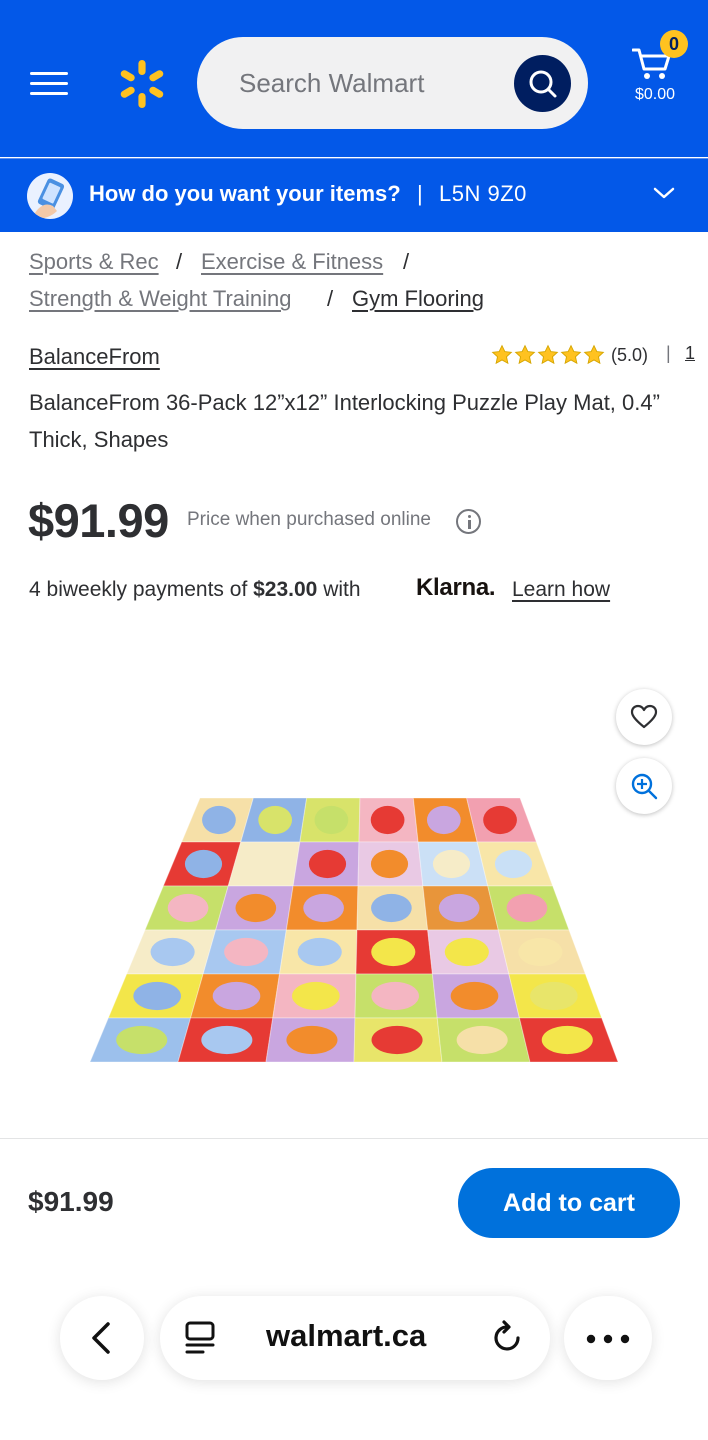 Image resolution: width=708 pixels, height=1440 pixels. Describe the element at coordinates (245, 193) in the screenshot. I see `delivery-question: How do you want your items?` at that location.